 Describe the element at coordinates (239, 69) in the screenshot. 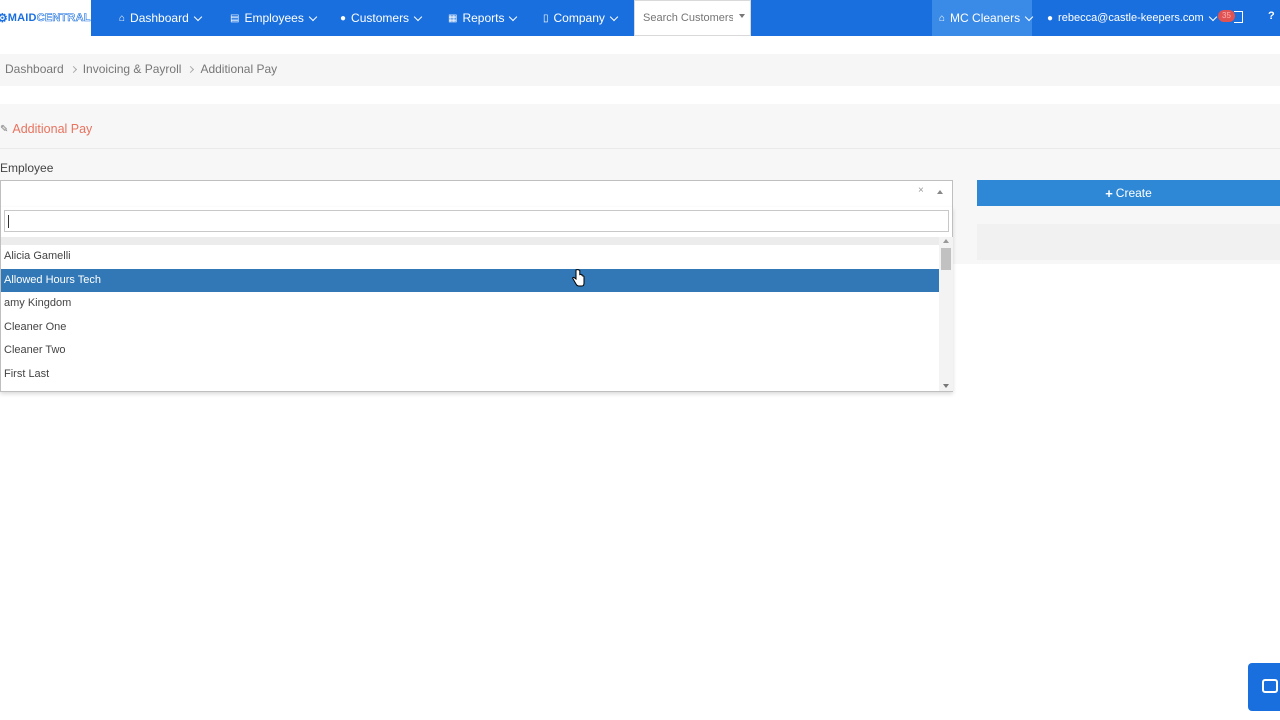

I see `breadcrumb-additional-pay: Additional Pay` at that location.